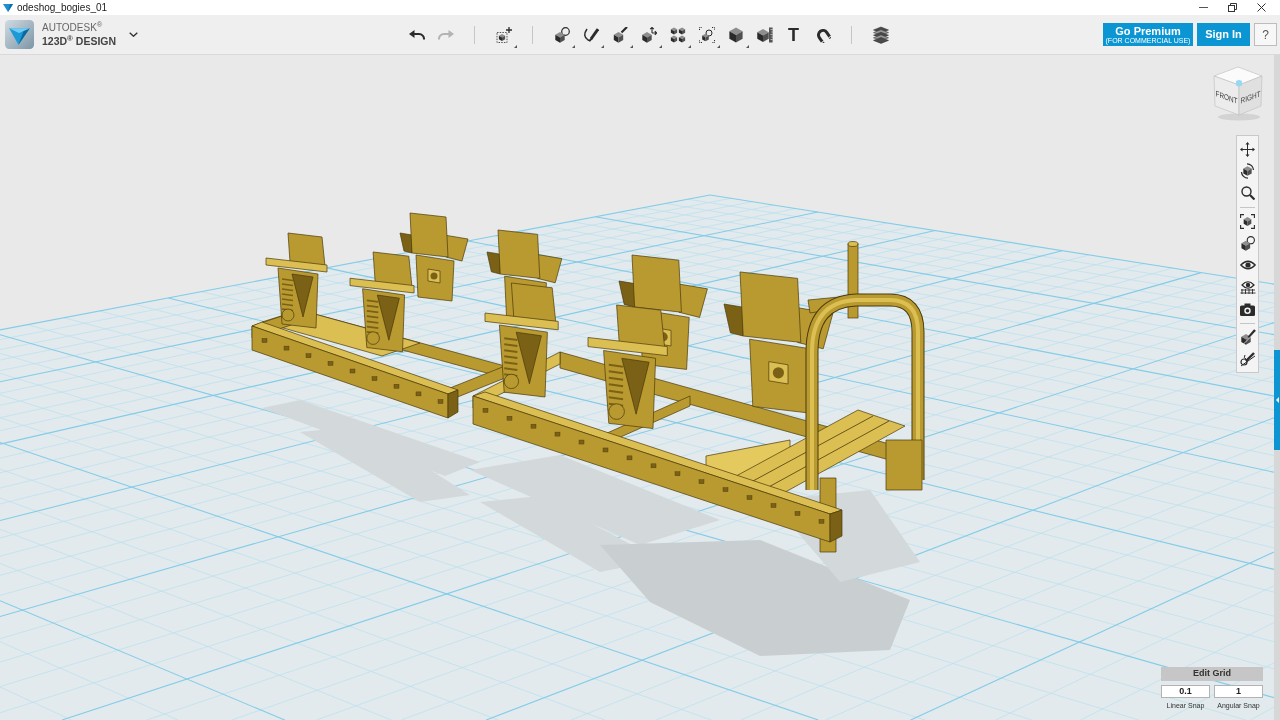 This screenshot has height=720, width=1280. What do you see at coordinates (880, 34) in the screenshot?
I see `layers-icon` at bounding box center [880, 34].